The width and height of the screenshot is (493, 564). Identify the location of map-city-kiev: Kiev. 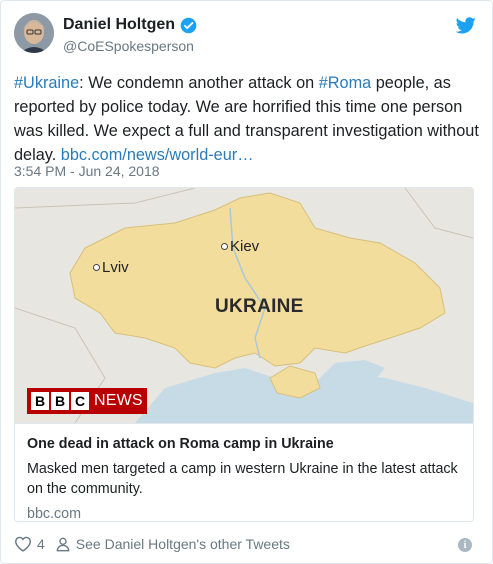
(240, 246).